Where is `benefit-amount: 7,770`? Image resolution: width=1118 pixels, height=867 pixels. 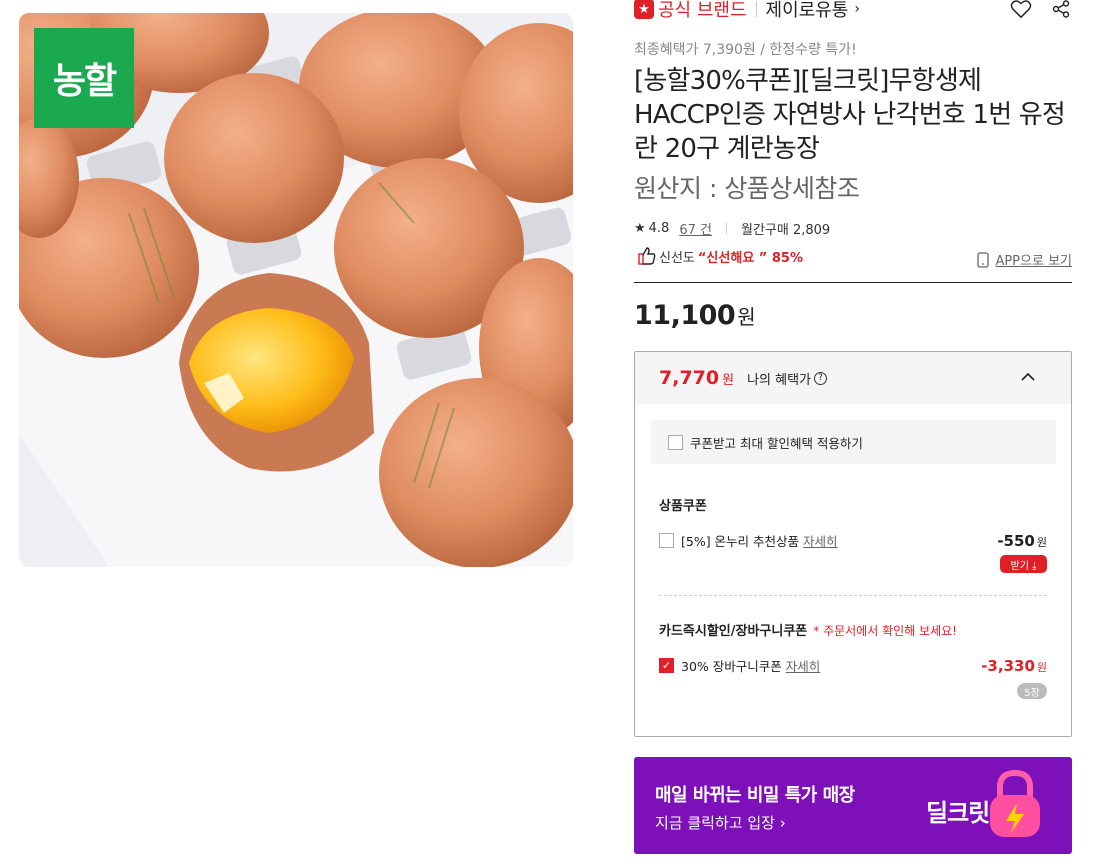 benefit-amount: 7,770 is located at coordinates (689, 378).